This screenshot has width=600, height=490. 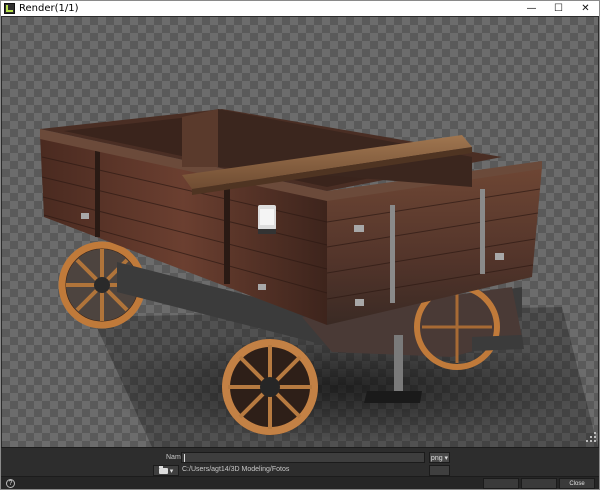 I want to click on folder-icon, so click(x=163, y=469).